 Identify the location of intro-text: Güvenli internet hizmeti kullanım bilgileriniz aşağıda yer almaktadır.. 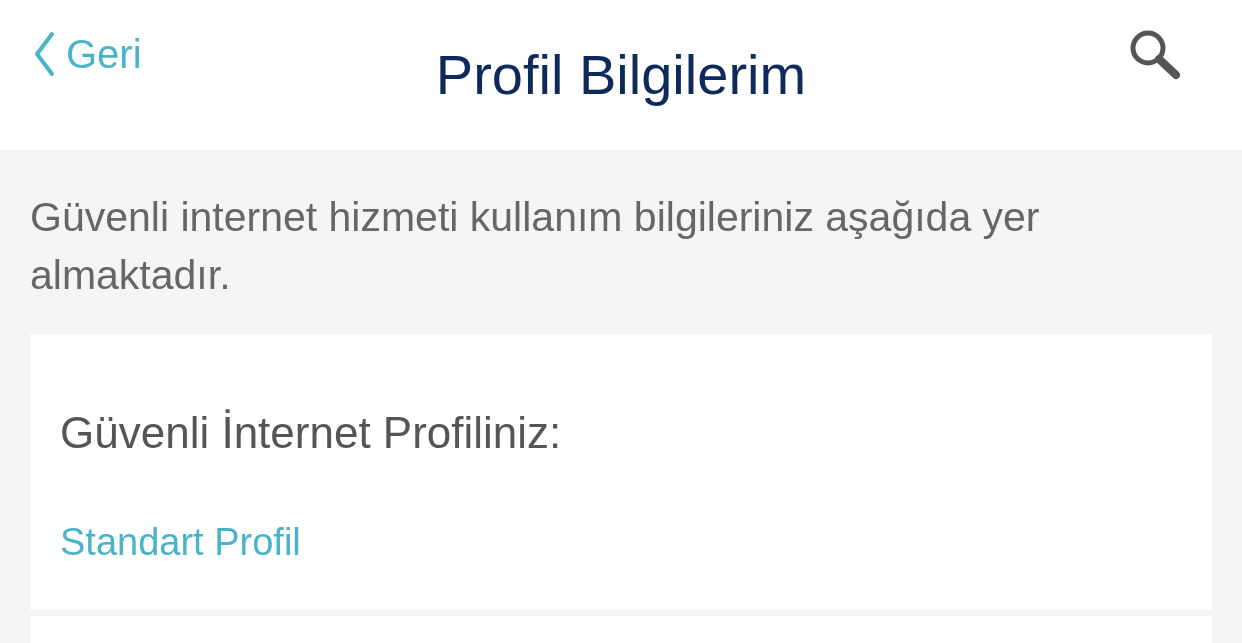
(535, 246).